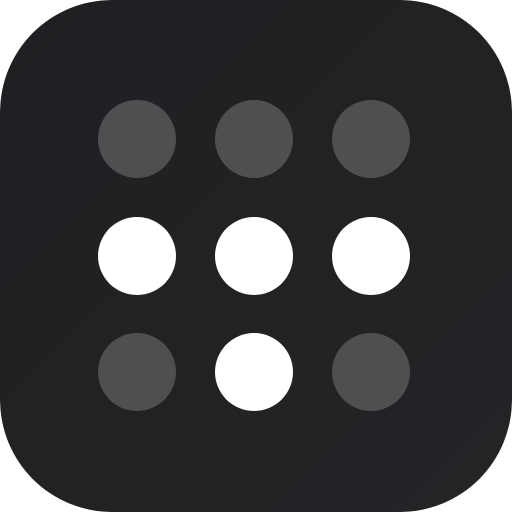 Image resolution: width=512 pixels, height=512 pixels. I want to click on dot-2-1-on, so click(137, 256).